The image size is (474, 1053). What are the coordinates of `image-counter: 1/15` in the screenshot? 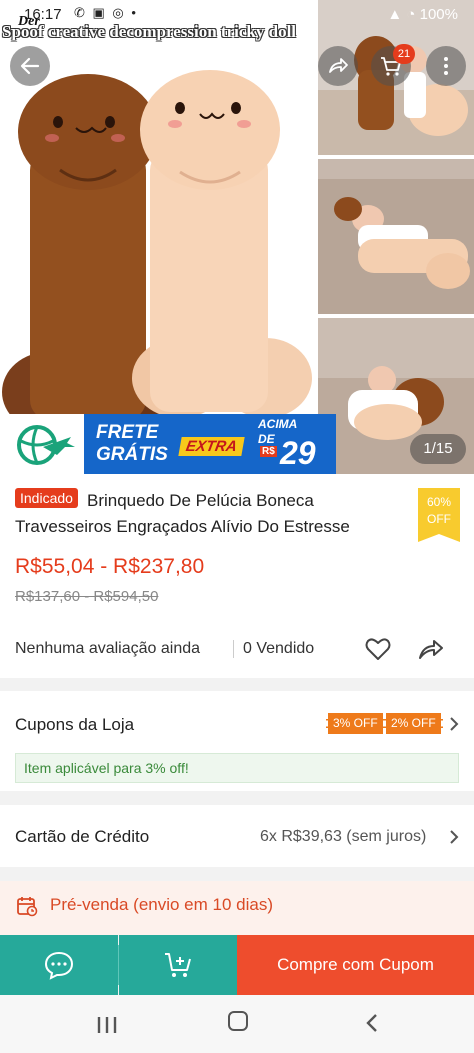 It's located at (438, 449).